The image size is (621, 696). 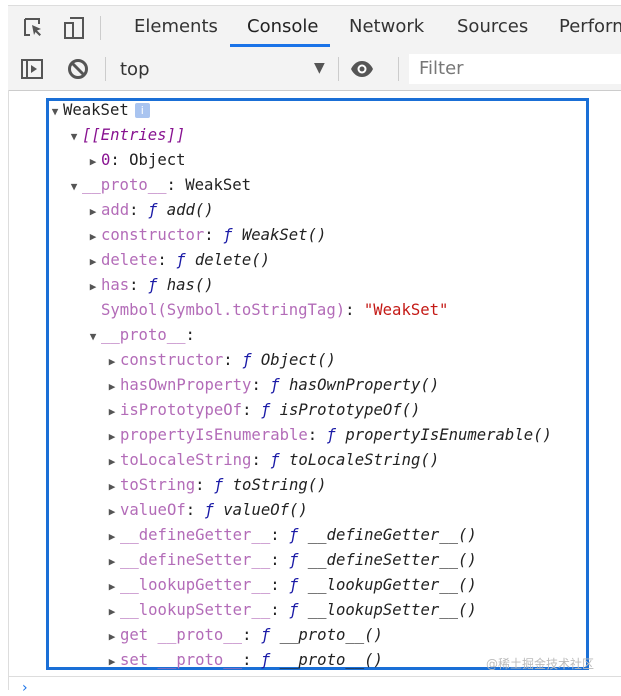 I want to click on tree-row: ▶ constructor: ƒ WeakSet(), so click(x=206, y=236).